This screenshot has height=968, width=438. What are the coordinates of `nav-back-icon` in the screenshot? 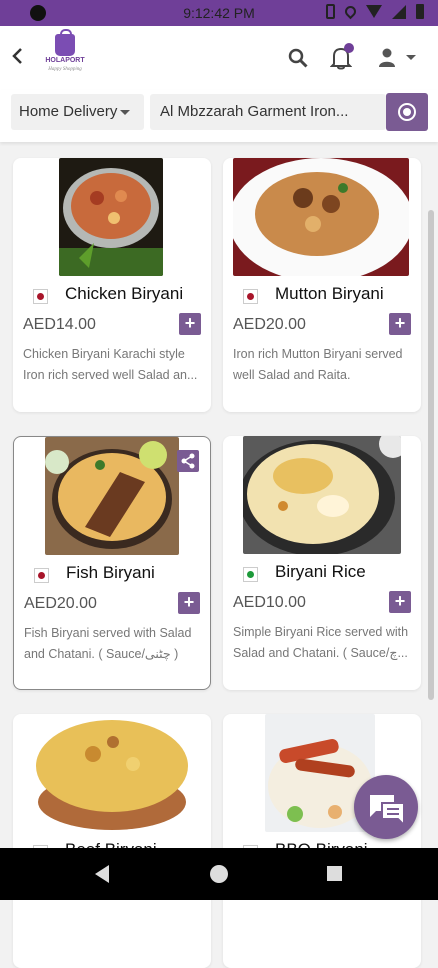 It's located at (102, 874).